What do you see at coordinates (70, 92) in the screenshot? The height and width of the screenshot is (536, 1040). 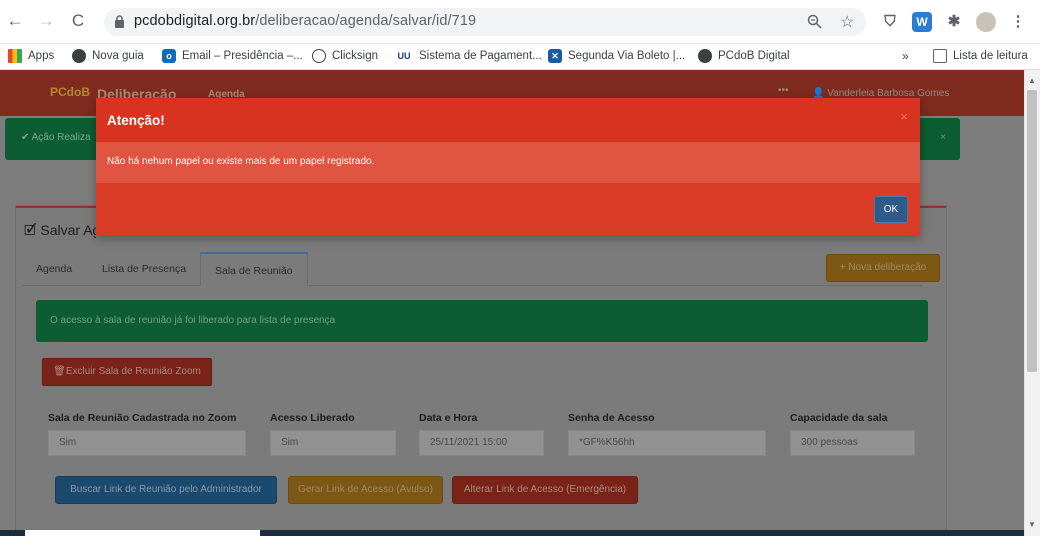 I see `pcdob-logo: PCdoB` at bounding box center [70, 92].